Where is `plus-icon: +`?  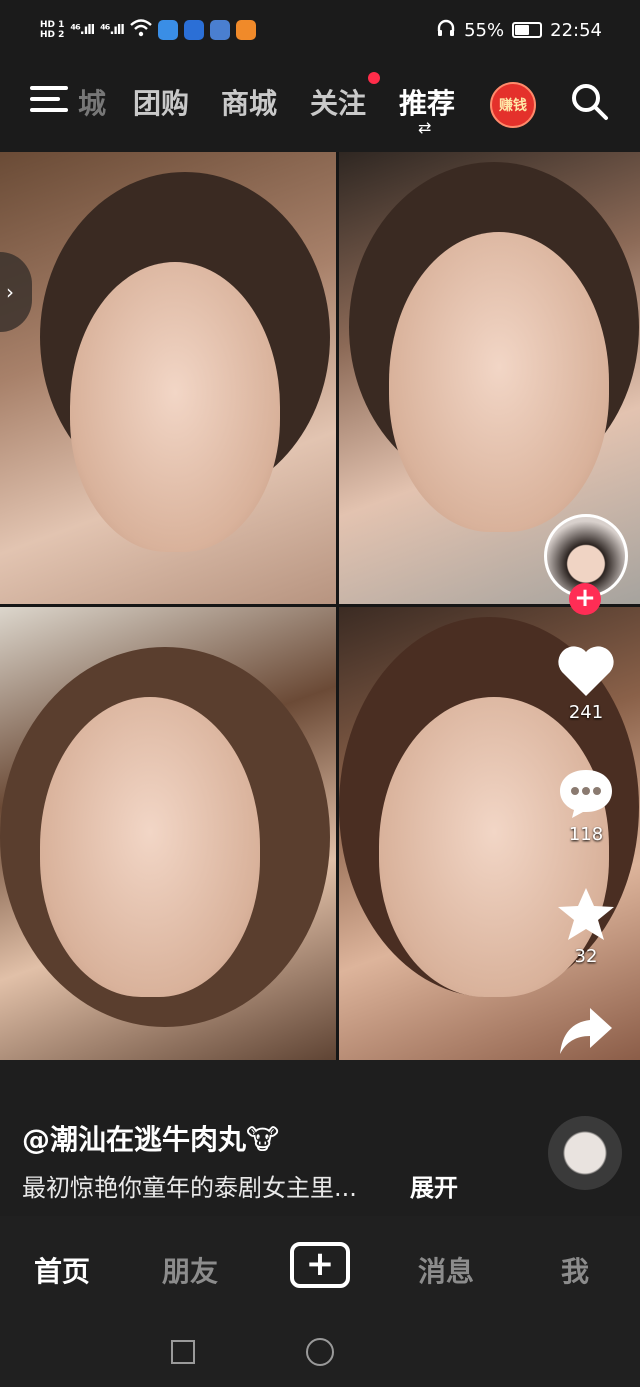 plus-icon: + is located at coordinates (320, 1264).